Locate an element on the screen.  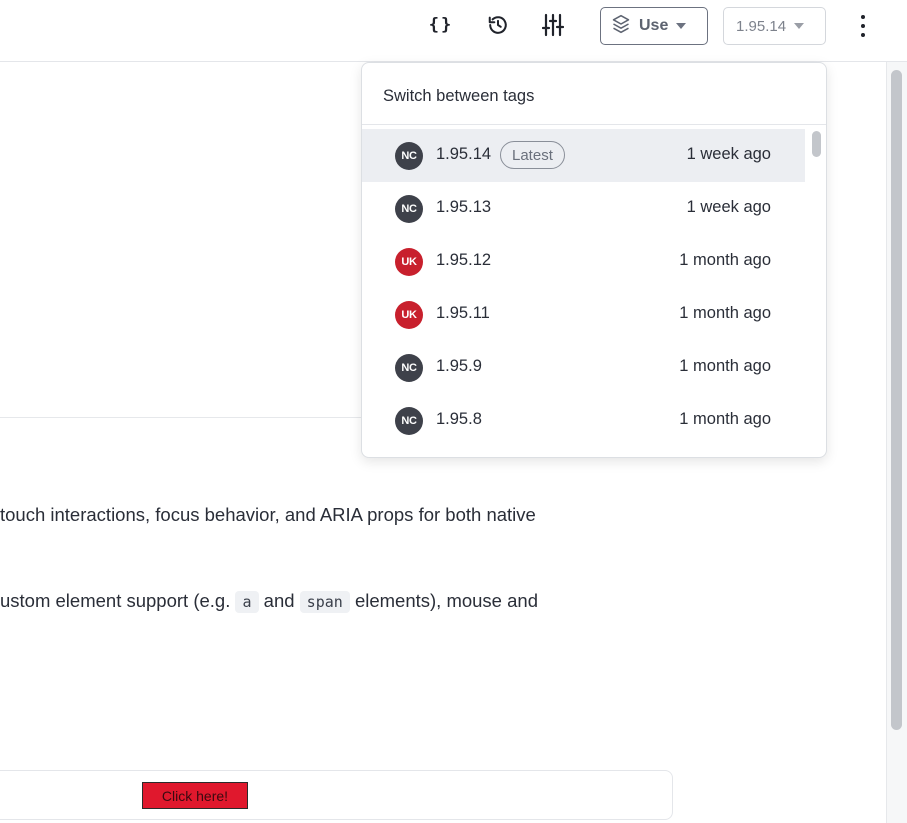
tag-name: 1.95.9 is located at coordinates (459, 366).